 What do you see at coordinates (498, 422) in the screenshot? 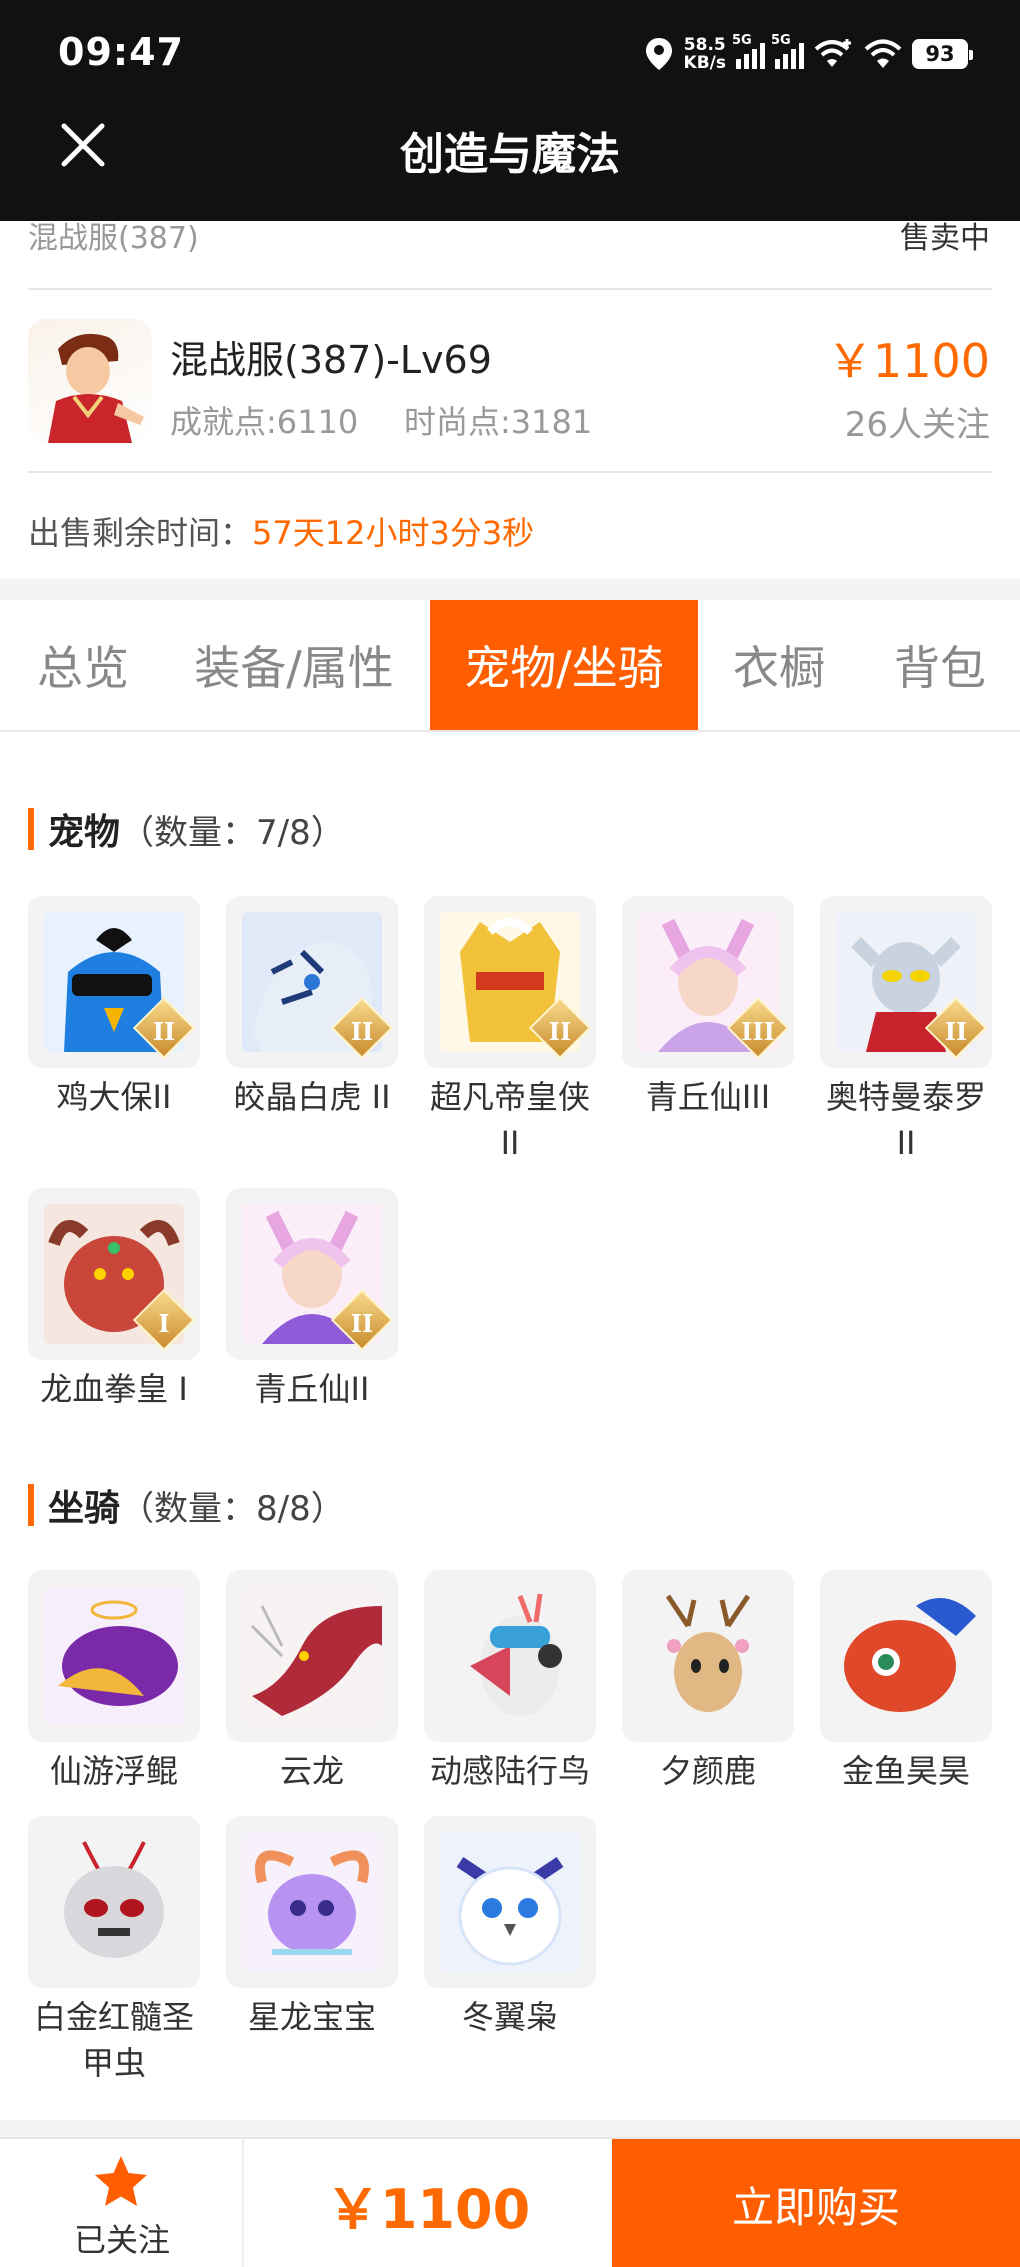
I see `fashion-points: 时尚点:3181` at bounding box center [498, 422].